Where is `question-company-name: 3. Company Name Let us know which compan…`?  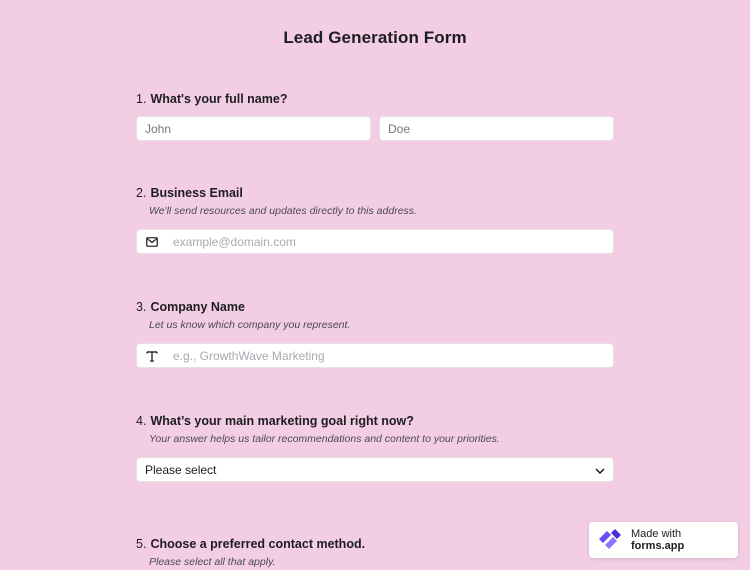
question-company-name: 3. Company Name Let us know which compan… is located at coordinates (375, 334).